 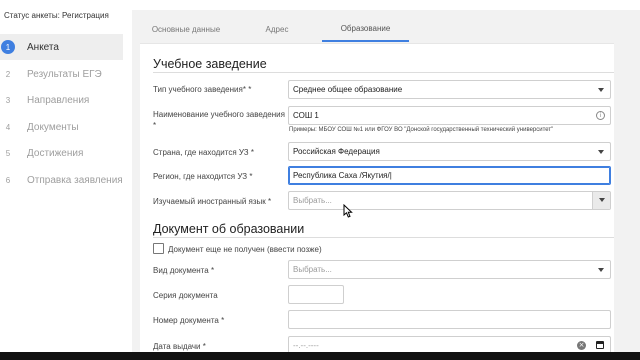 What do you see at coordinates (245, 249) in the screenshot?
I see `not-received-label: Документ еще не получен (ввести позже)` at bounding box center [245, 249].